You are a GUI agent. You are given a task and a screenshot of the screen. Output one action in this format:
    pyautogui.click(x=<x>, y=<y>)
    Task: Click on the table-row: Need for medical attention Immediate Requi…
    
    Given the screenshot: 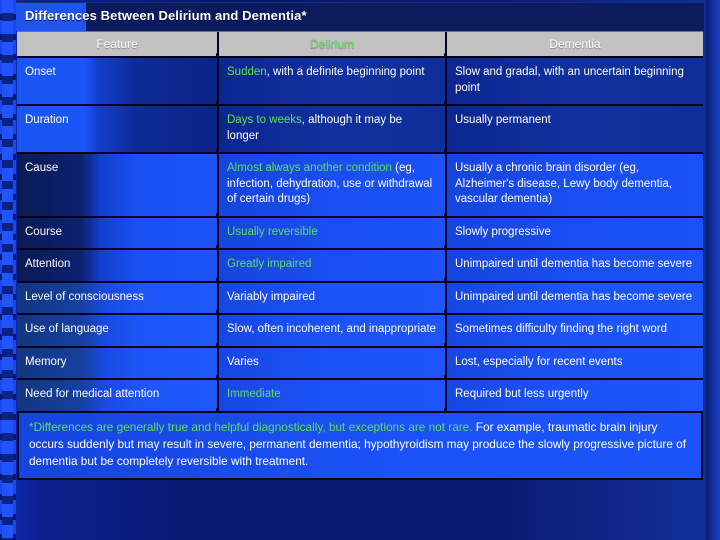 What is the action you would take?
    pyautogui.click(x=360, y=396)
    